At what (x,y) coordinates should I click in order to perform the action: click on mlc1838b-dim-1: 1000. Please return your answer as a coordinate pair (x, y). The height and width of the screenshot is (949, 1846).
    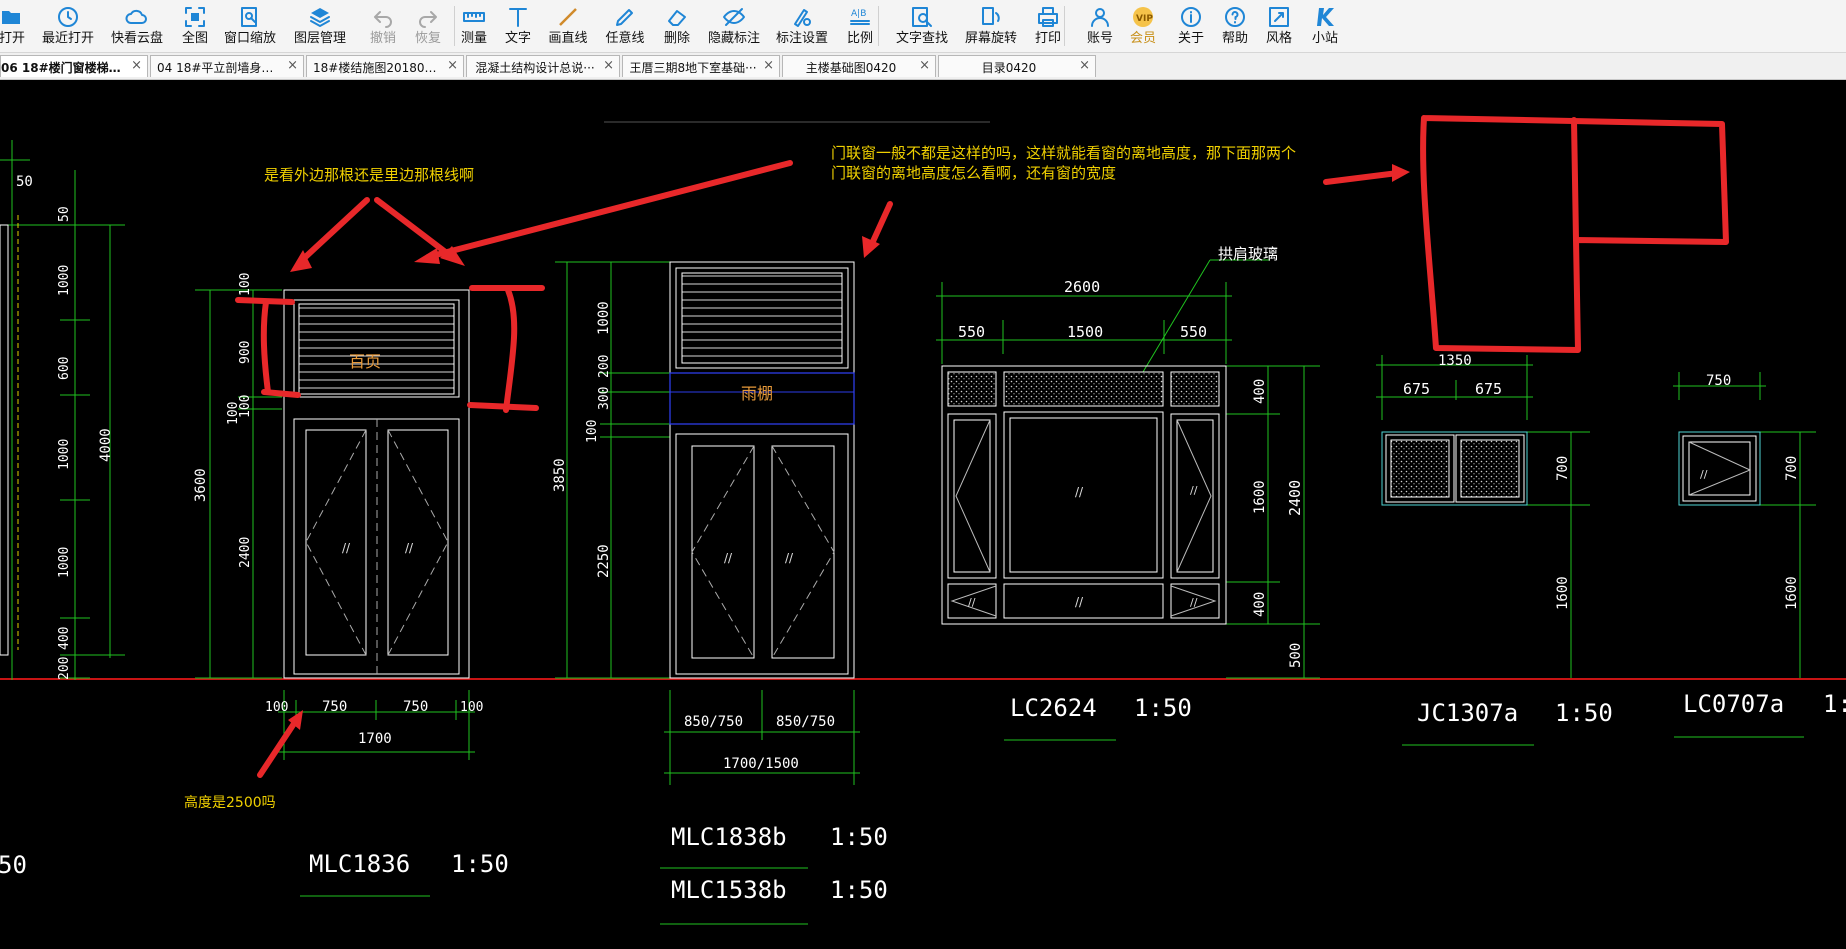
    Looking at the image, I should click on (604, 318).